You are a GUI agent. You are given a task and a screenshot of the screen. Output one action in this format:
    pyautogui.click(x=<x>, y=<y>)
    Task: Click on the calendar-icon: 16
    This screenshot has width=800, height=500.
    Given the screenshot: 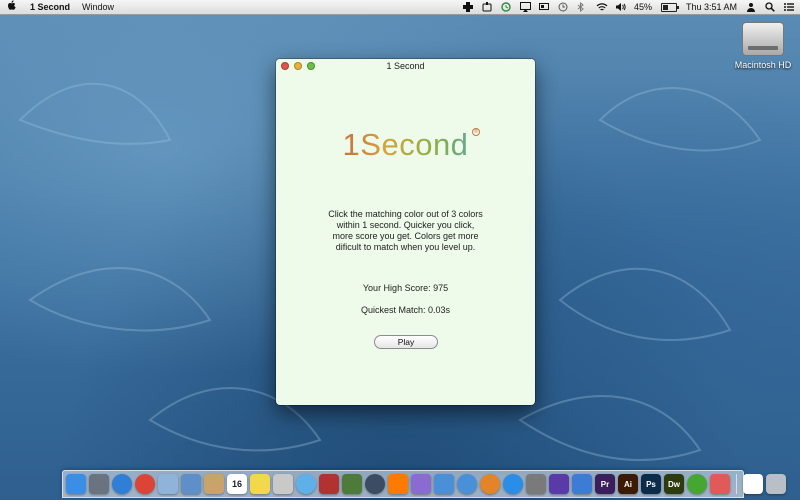 What is the action you would take?
    pyautogui.click(x=237, y=484)
    